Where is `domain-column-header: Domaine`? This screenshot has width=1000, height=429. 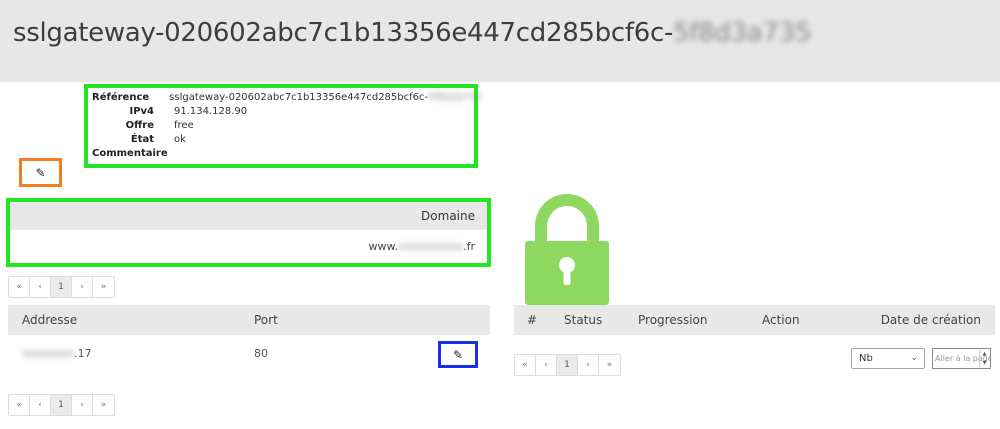
domain-column-header: Domaine is located at coordinates (248, 216).